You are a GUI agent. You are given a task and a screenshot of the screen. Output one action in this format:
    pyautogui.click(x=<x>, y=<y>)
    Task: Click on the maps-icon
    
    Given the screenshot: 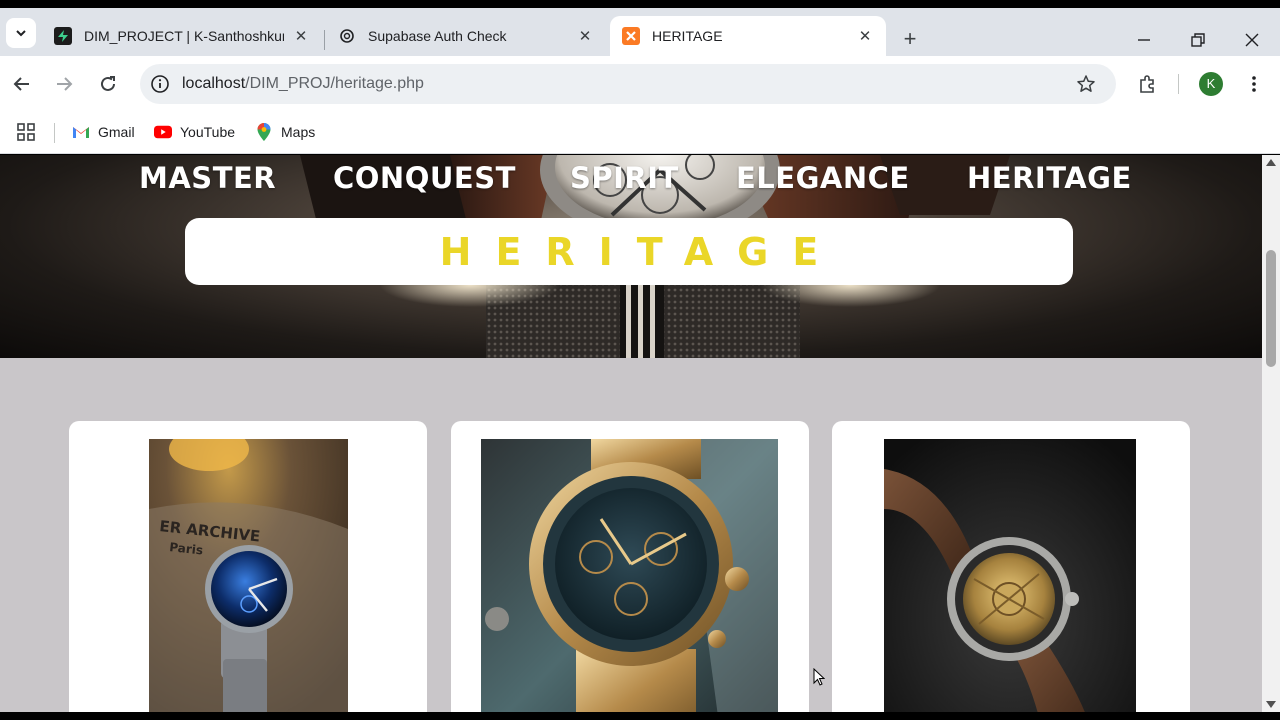 What is the action you would take?
    pyautogui.click(x=264, y=132)
    